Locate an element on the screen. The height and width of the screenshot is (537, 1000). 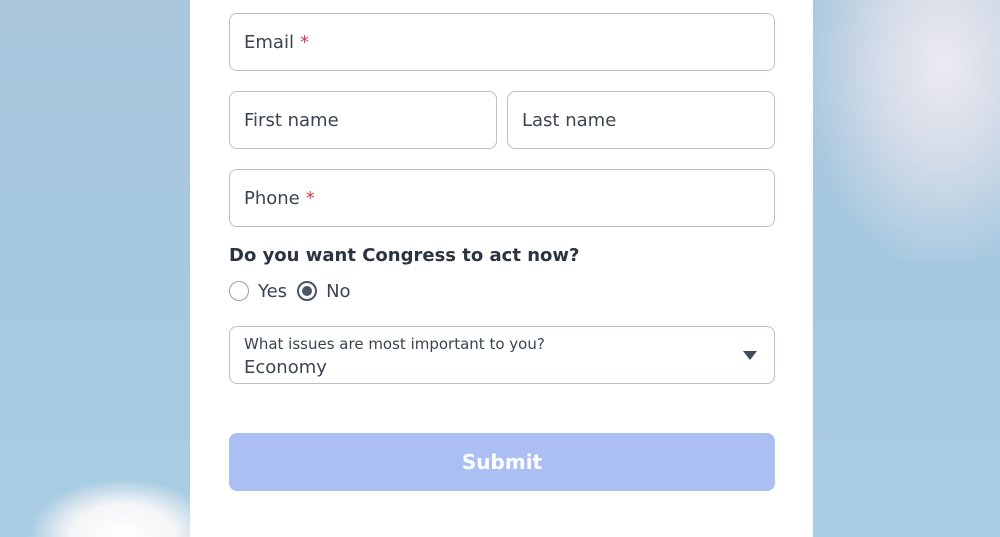
email-field: Email * is located at coordinates (502, 42).